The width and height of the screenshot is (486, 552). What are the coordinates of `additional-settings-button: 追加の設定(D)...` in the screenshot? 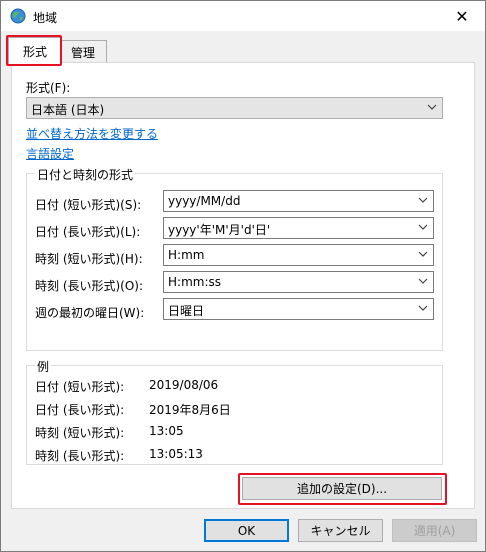 It's located at (342, 488).